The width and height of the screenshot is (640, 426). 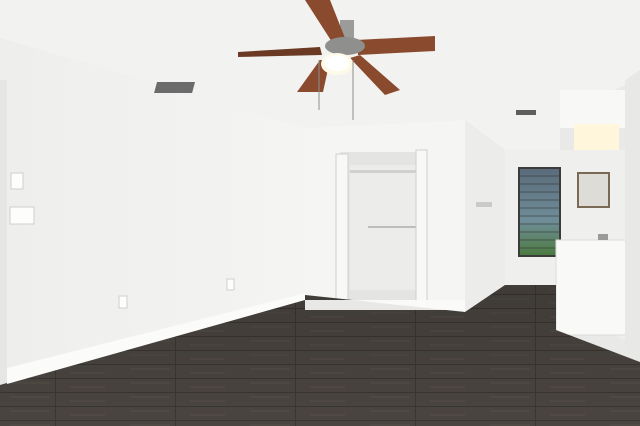 What do you see at coordinates (3, 232) in the screenshot?
I see `left-door-edge` at bounding box center [3, 232].